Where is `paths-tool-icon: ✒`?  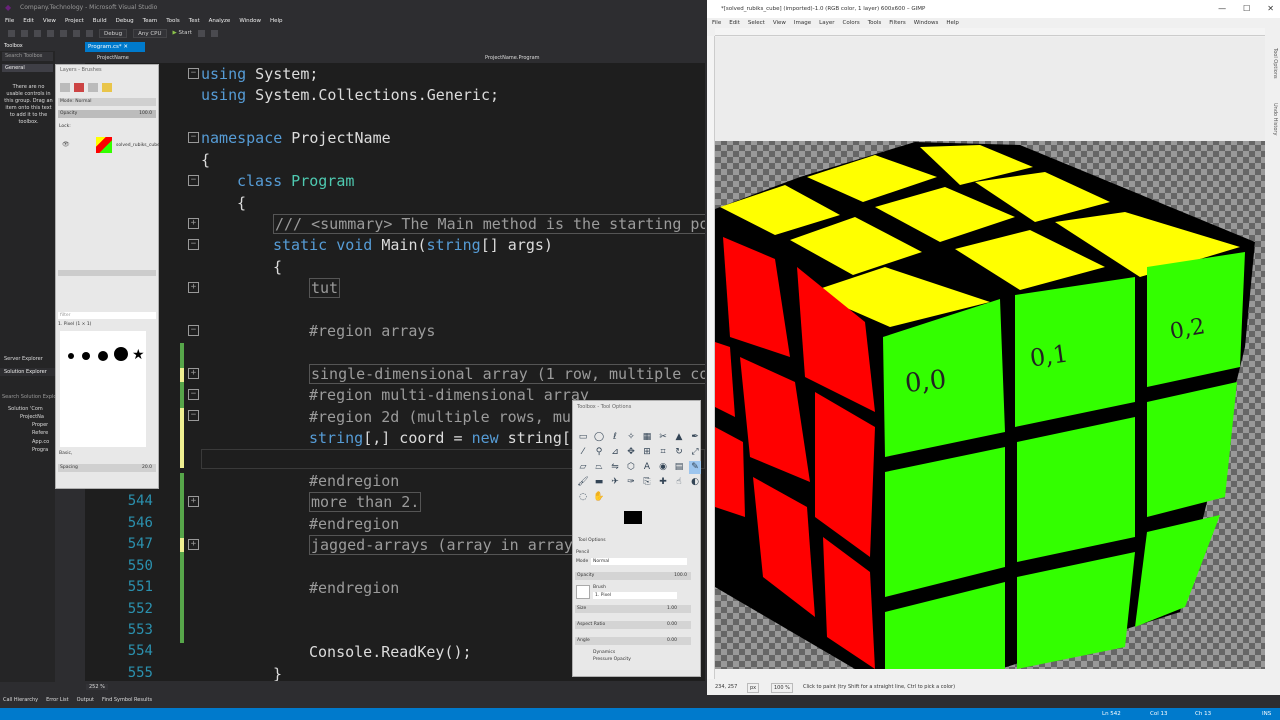
paths-tool-icon: ✒ is located at coordinates (695, 437).